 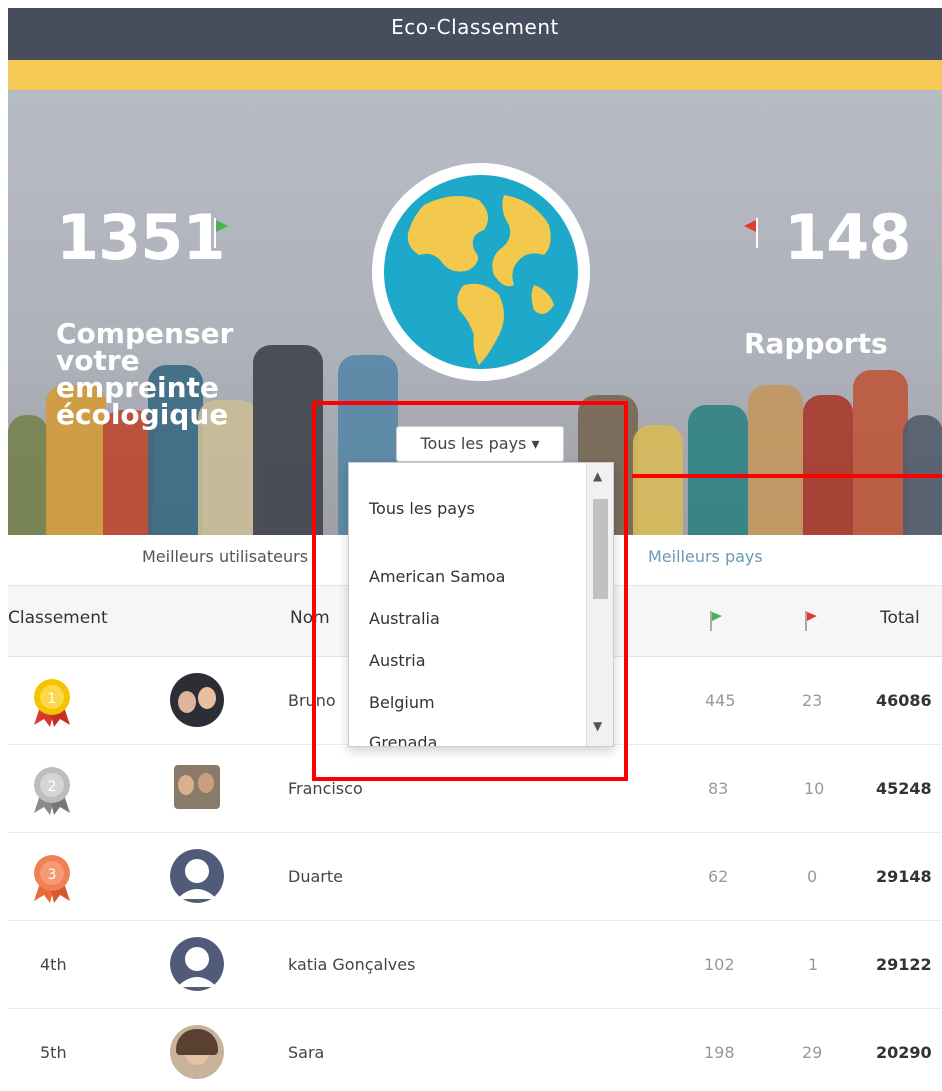 I want to click on red-flag-count: 23, so click(x=812, y=700).